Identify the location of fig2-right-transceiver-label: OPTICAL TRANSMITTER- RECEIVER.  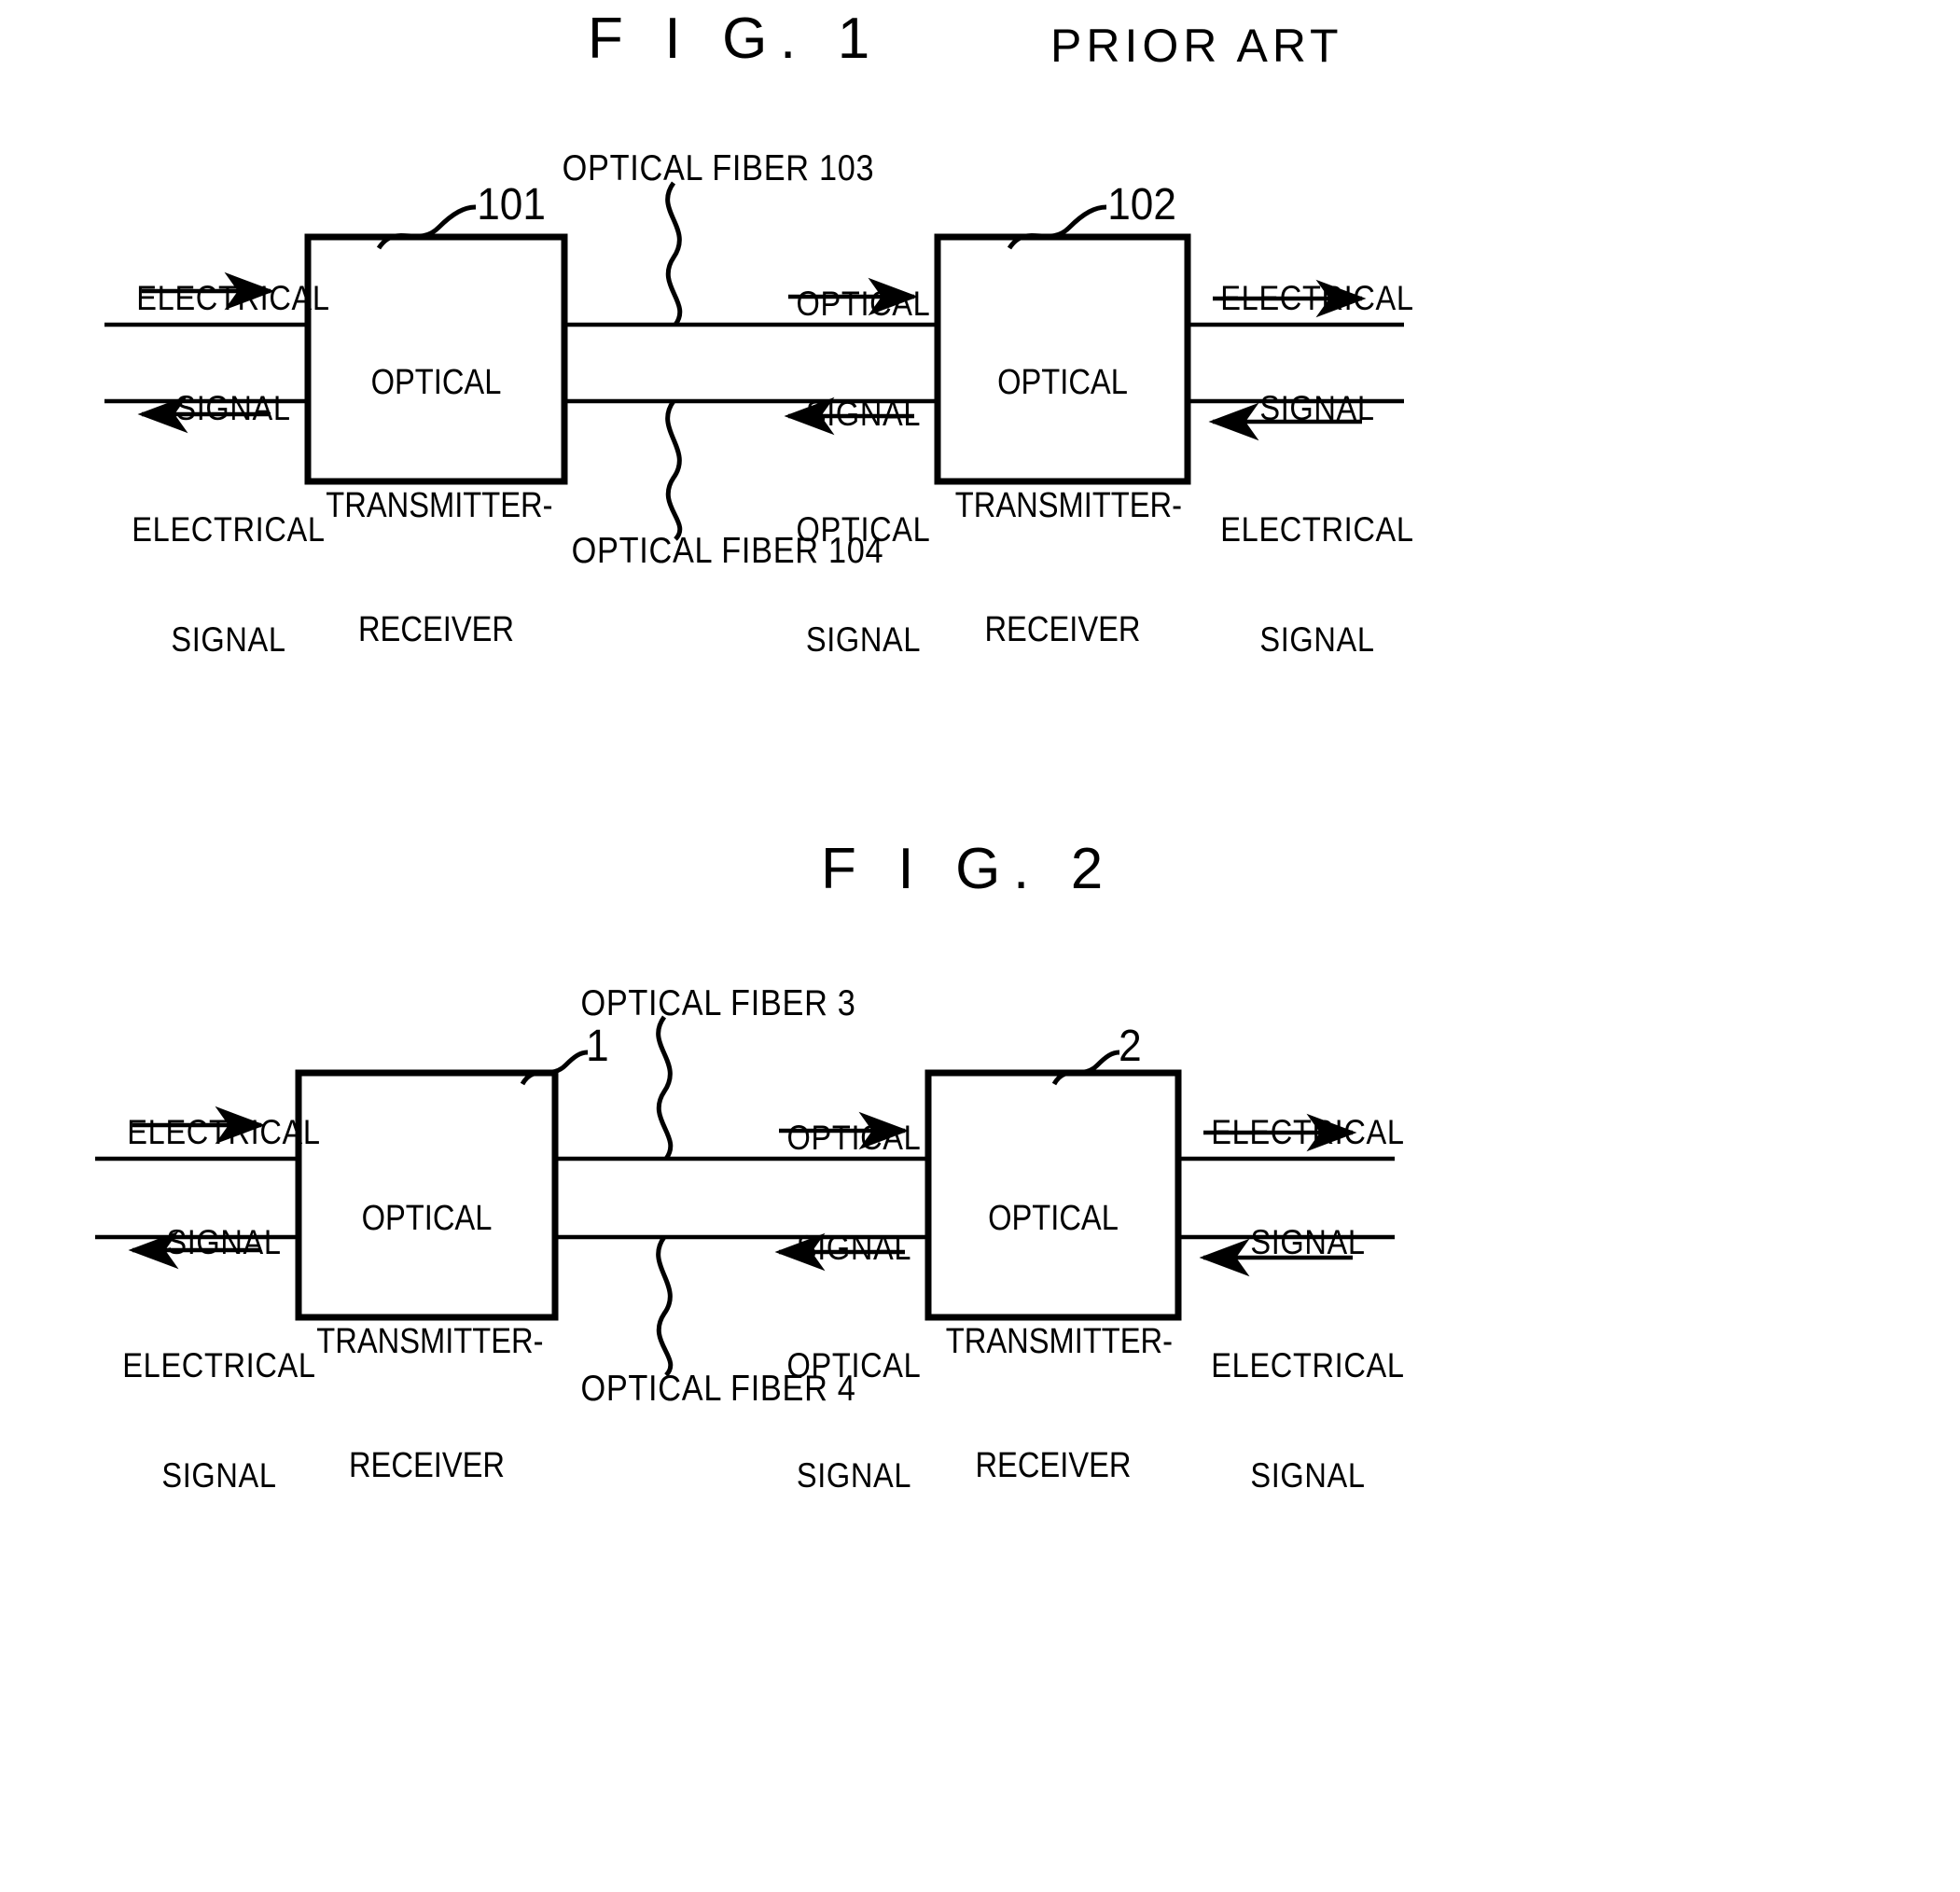
(1059, 1342).